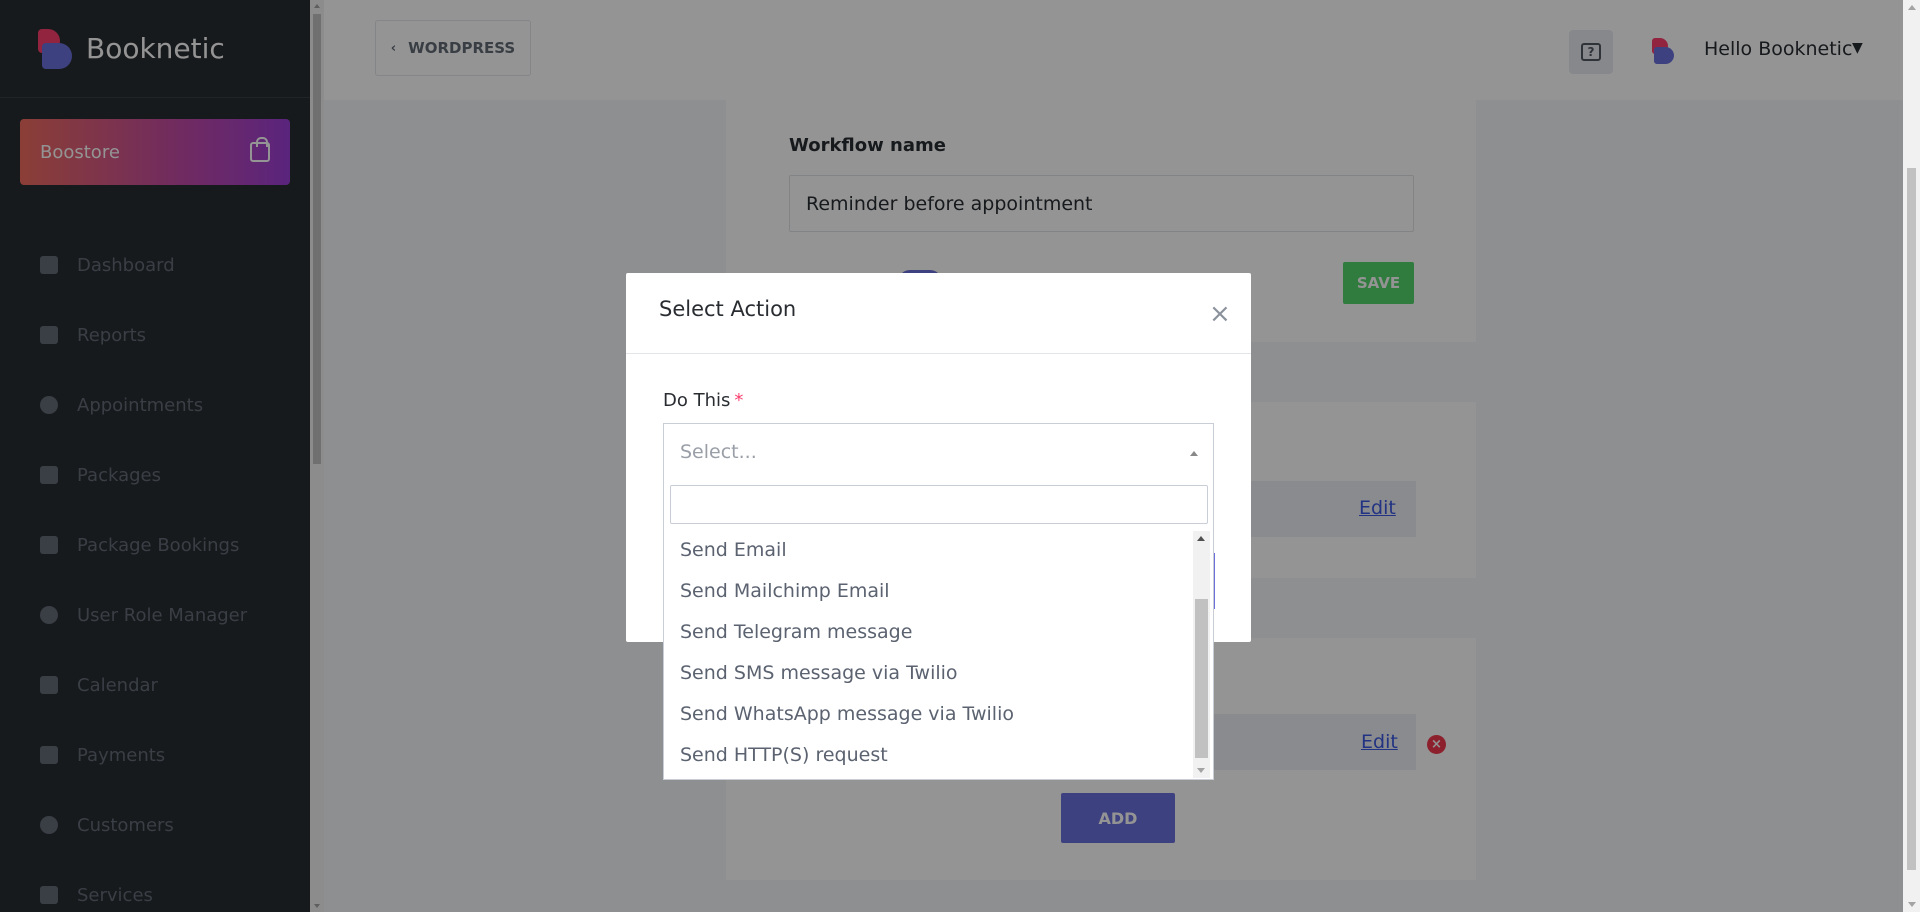 The height and width of the screenshot is (912, 1920). What do you see at coordinates (1201, 678) in the screenshot?
I see `dropdown-scrollbar-thumb` at bounding box center [1201, 678].